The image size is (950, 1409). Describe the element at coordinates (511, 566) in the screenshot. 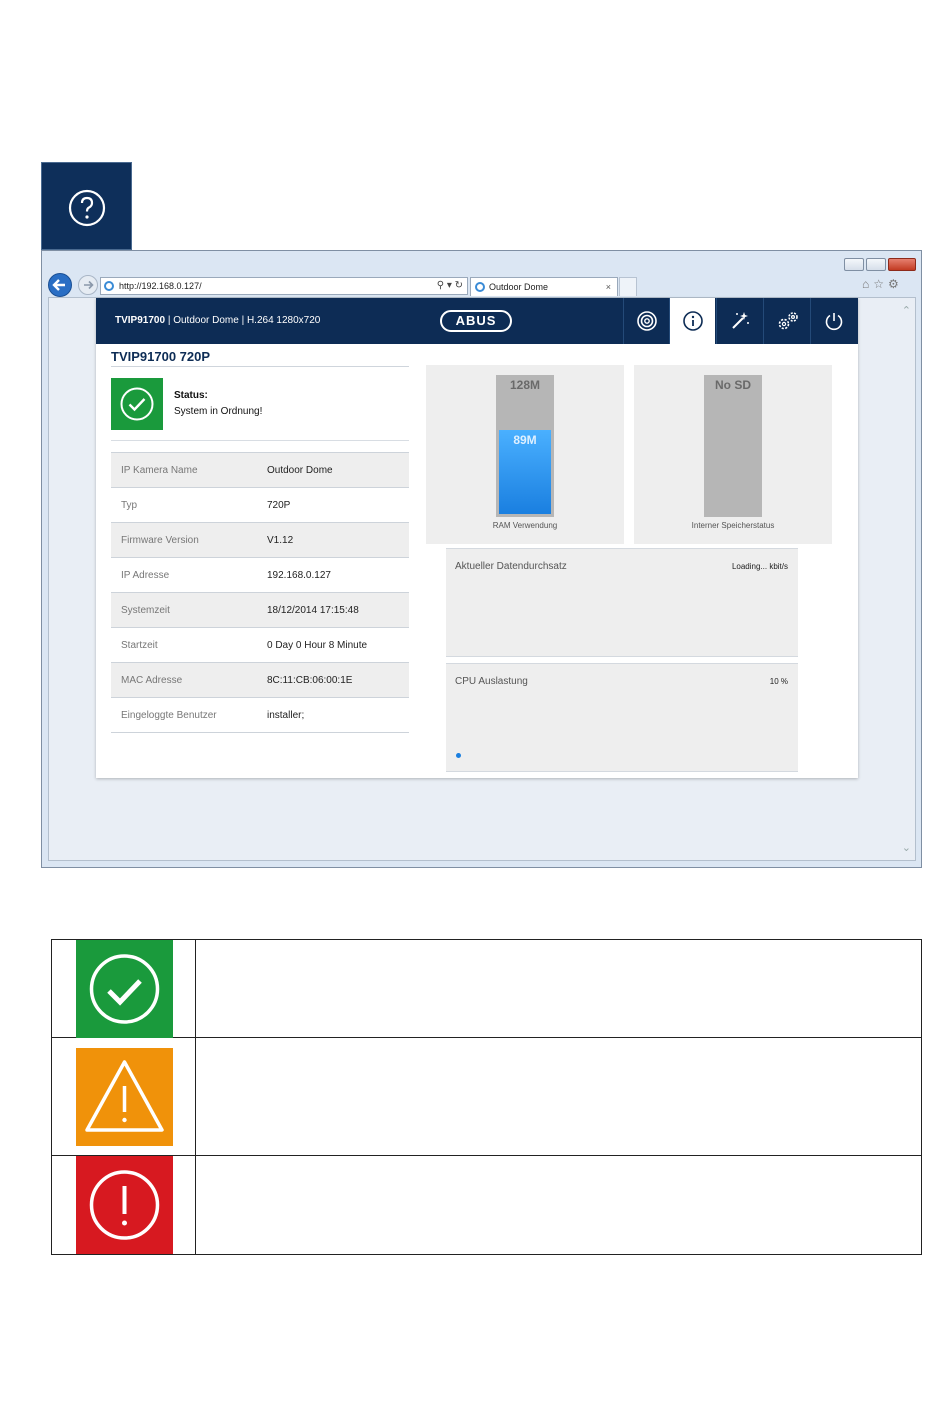

I see `throughput-label: Aktueller Datendurchsatz` at that location.